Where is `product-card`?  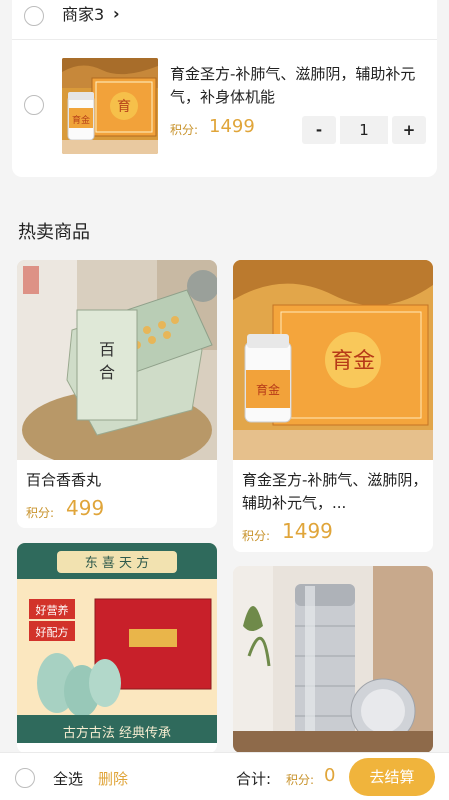 product-card is located at coordinates (333, 659).